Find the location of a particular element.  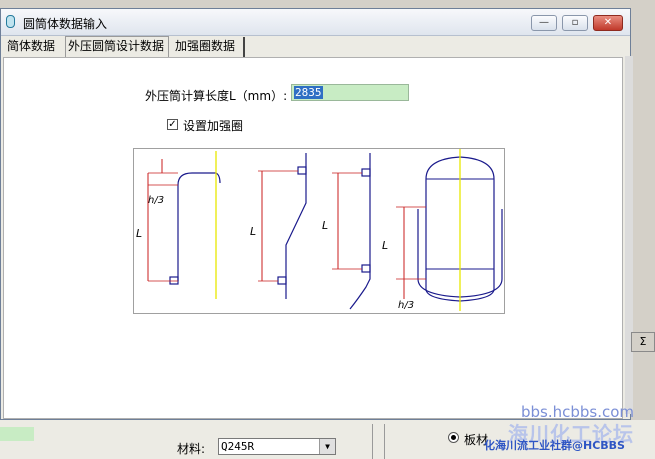

figure-2: L is located at coordinates (278, 226).